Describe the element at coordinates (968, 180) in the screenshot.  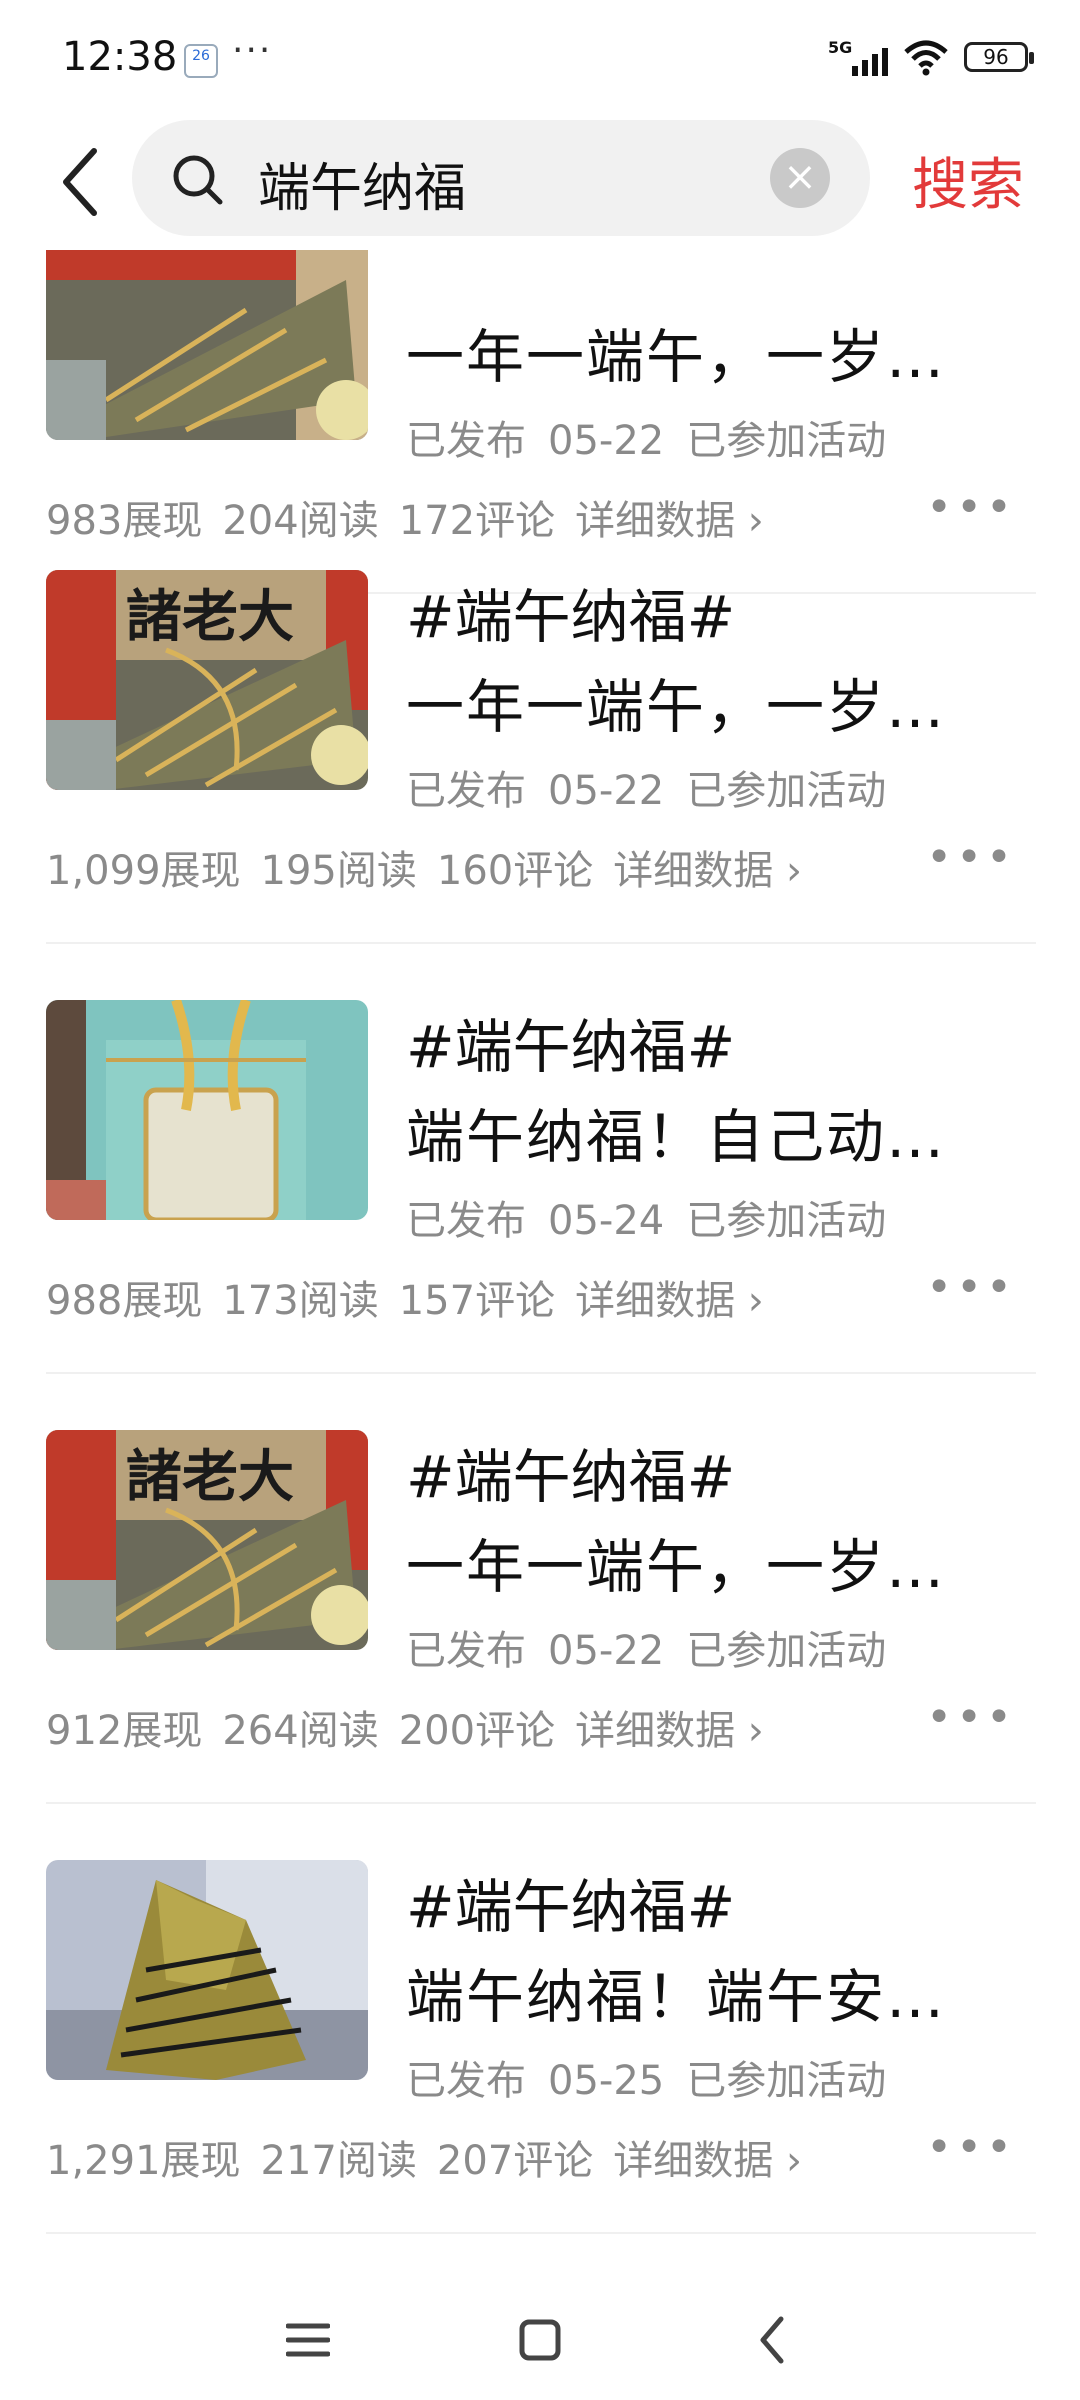
I see `search-button: 搜索` at that location.